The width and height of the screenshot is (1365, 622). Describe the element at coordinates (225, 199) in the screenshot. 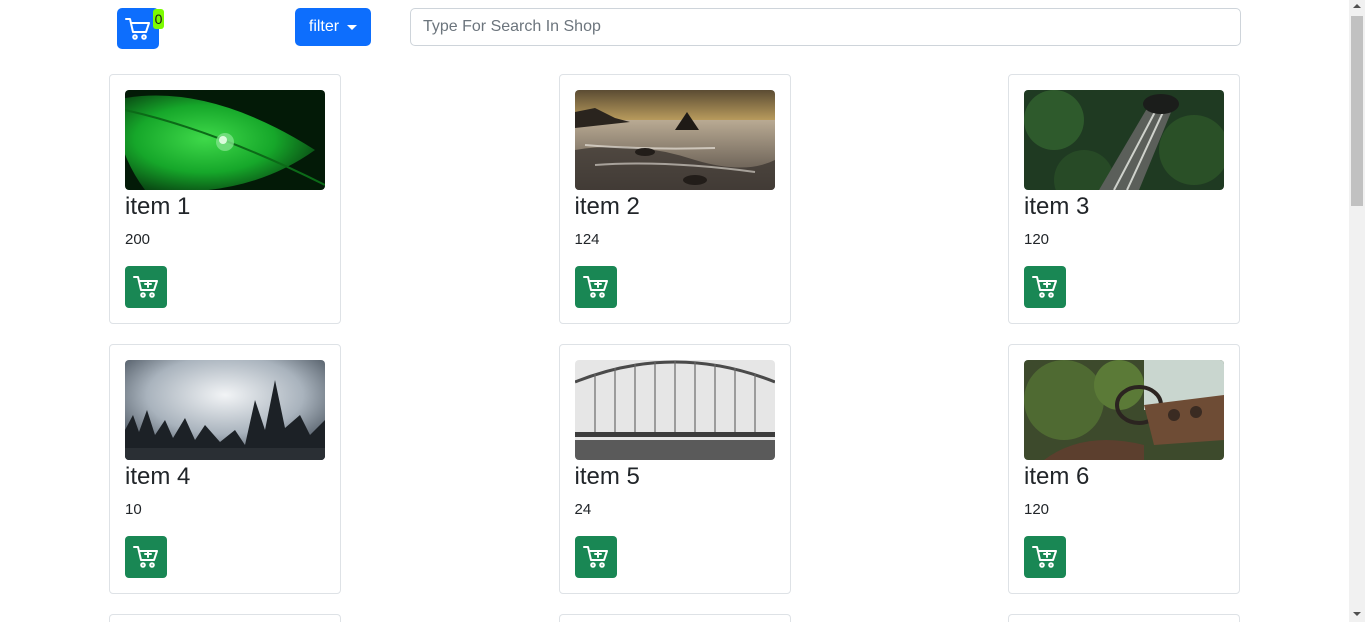

I see `product-card: item 1 200` at that location.